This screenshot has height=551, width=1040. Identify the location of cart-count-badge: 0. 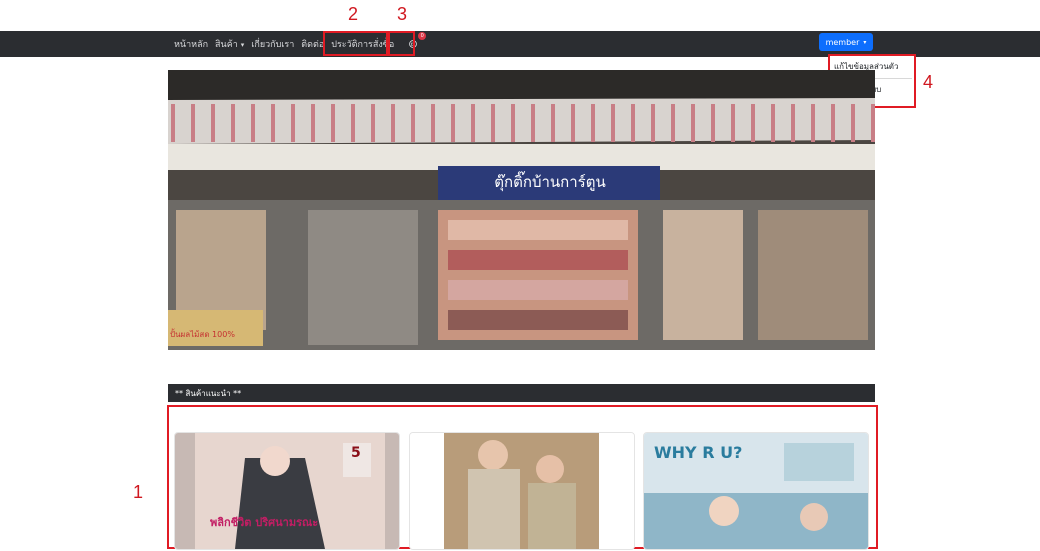
(422, 36).